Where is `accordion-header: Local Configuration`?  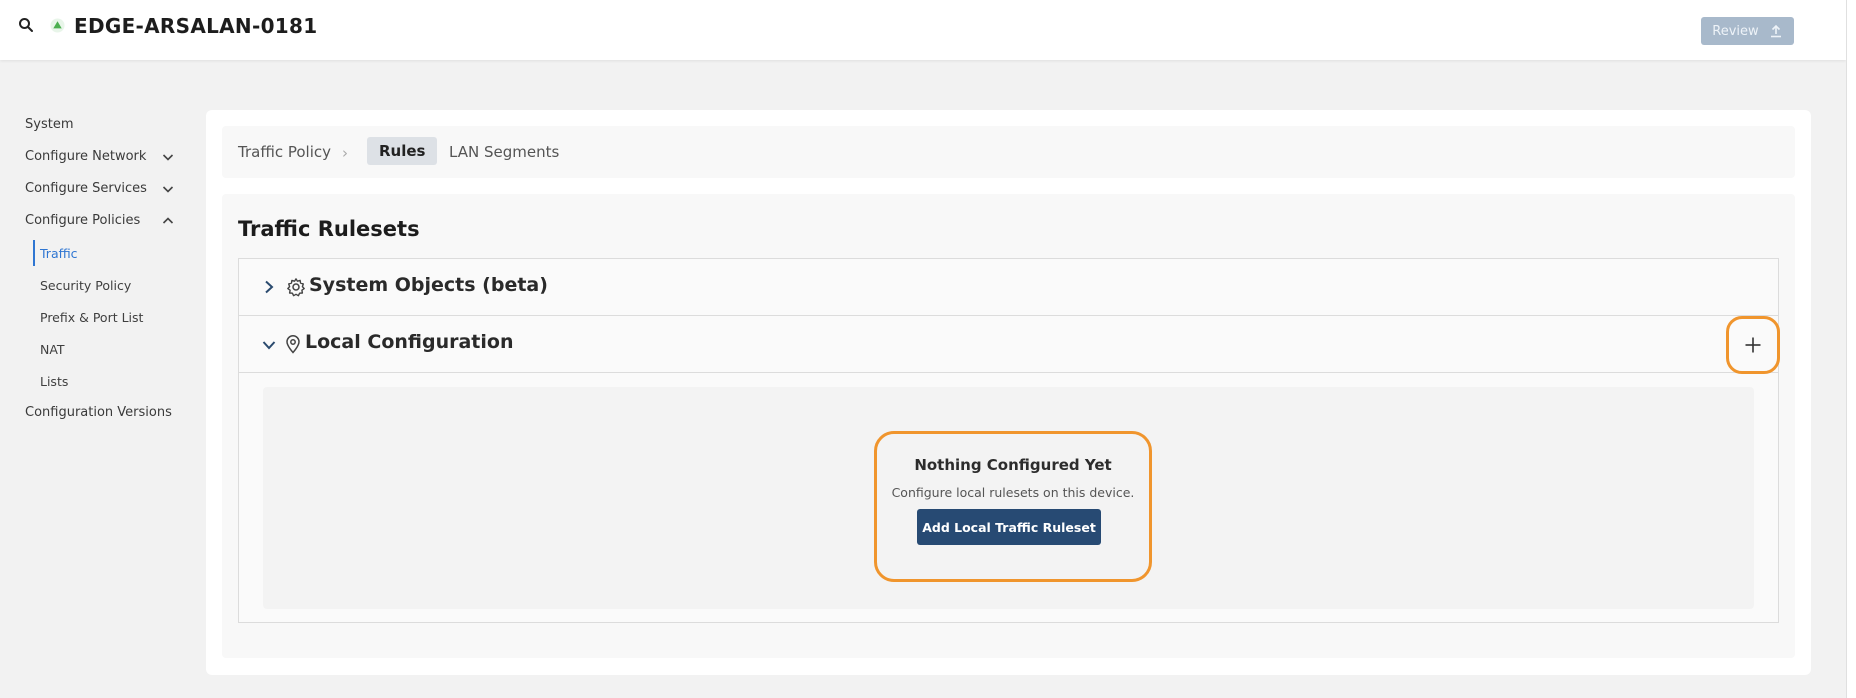
accordion-header: Local Configuration is located at coordinates (1008, 344).